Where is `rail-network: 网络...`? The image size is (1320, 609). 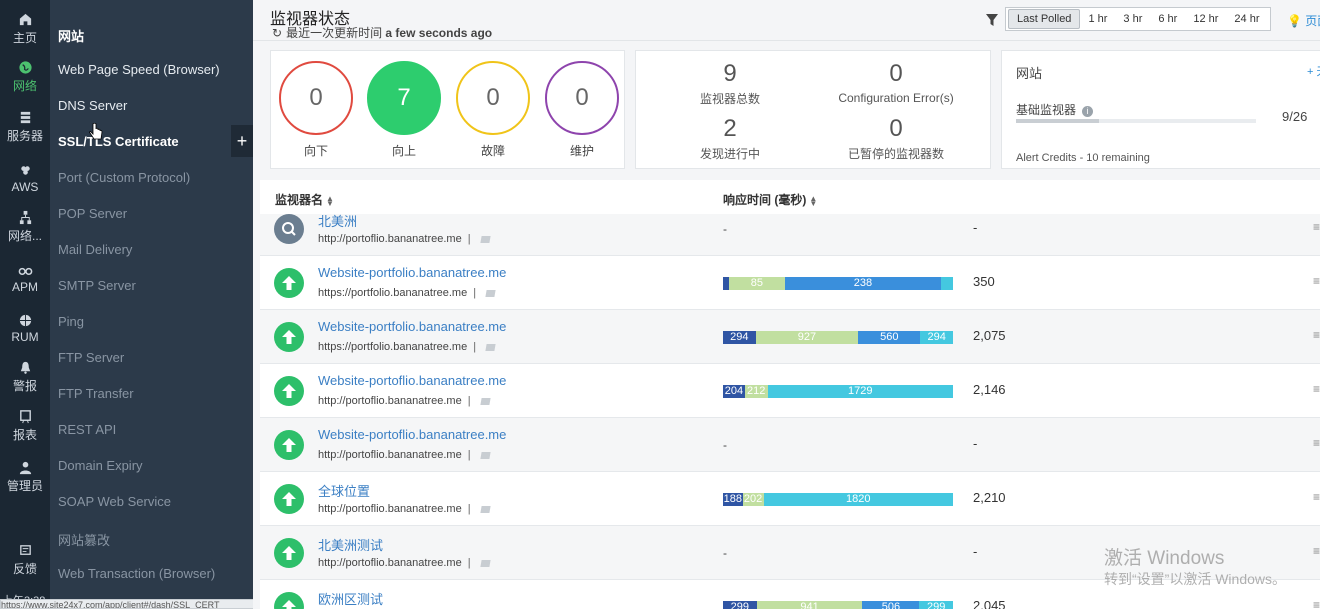 rail-network: 网络... is located at coordinates (25, 227).